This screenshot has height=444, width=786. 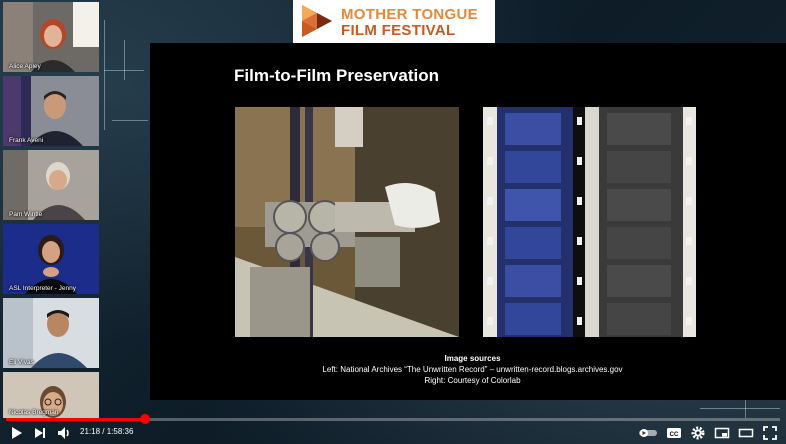 I want to click on play-icon, so click(x=16, y=433).